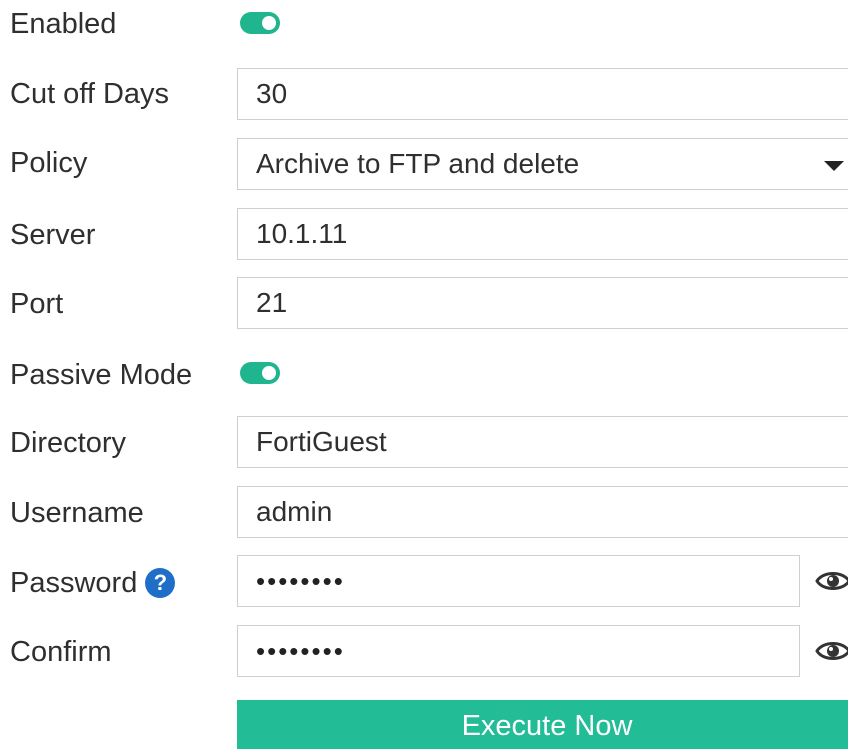 The image size is (848, 749). Describe the element at coordinates (63, 24) in the screenshot. I see `enabled-label: Enabled` at that location.